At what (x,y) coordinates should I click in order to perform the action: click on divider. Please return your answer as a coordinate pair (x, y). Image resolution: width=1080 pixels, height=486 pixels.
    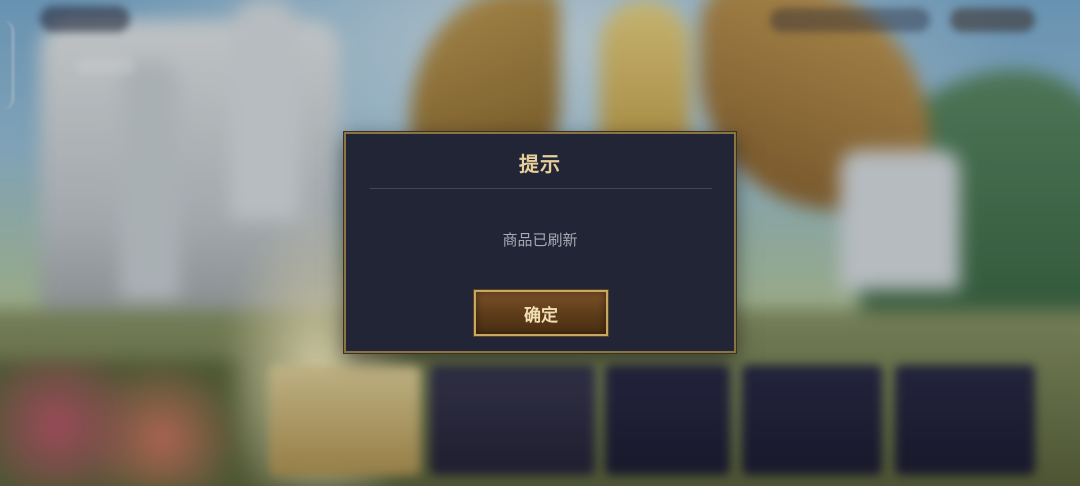
    Looking at the image, I should click on (541, 188).